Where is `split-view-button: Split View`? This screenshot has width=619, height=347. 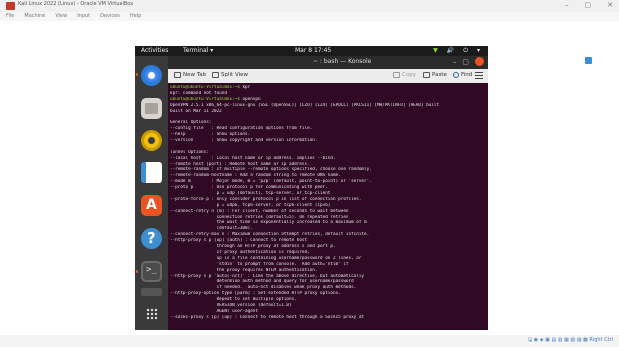
split-view-button: Split View is located at coordinates (230, 75).